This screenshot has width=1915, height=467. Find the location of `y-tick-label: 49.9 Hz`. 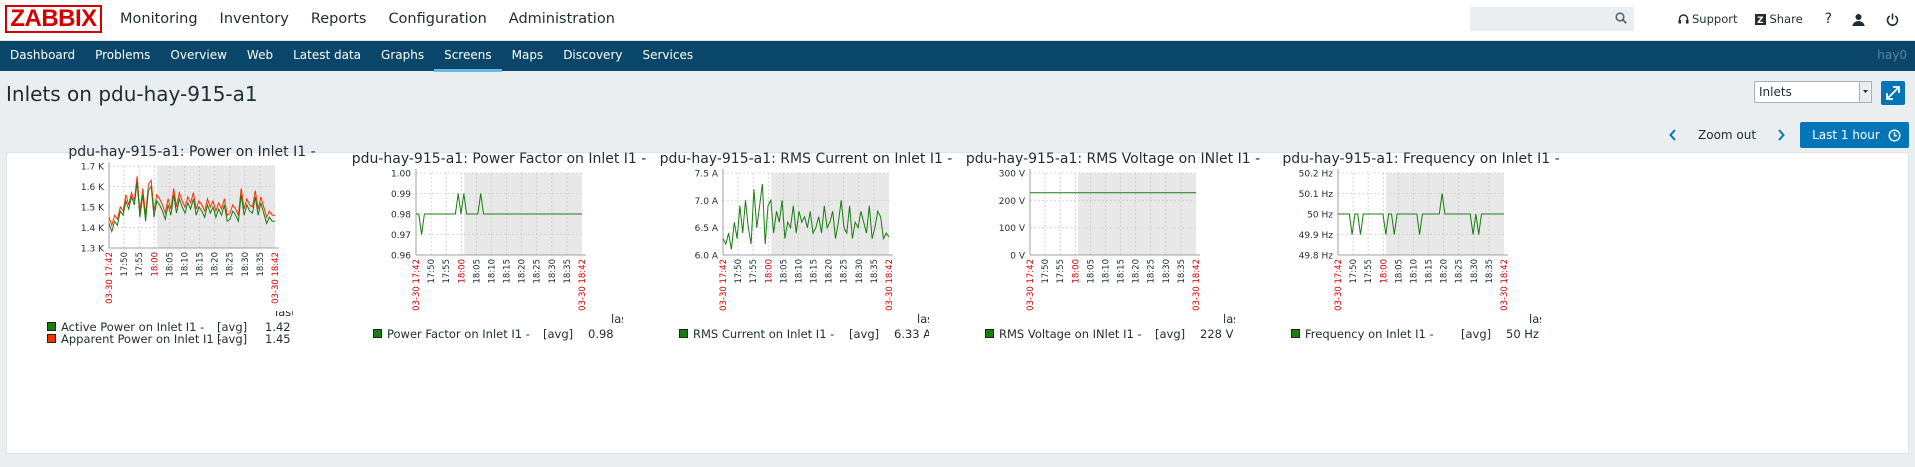

y-tick-label: 49.9 Hz is located at coordinates (1316, 236).